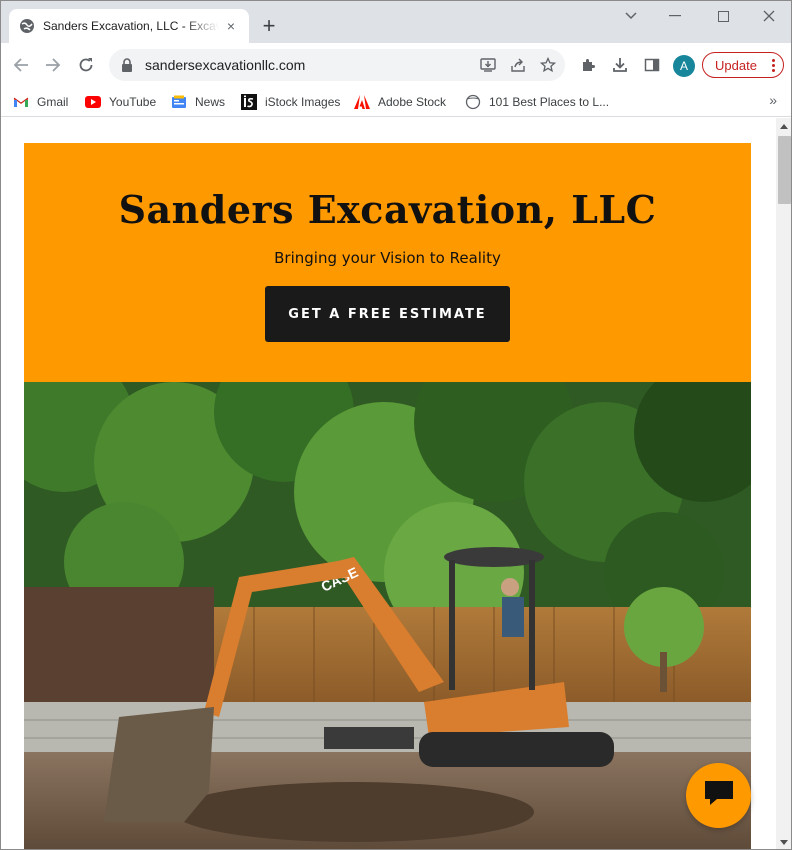 The image size is (792, 850). What do you see at coordinates (773, 100) in the screenshot?
I see `bookmarks-overflow-button: »` at bounding box center [773, 100].